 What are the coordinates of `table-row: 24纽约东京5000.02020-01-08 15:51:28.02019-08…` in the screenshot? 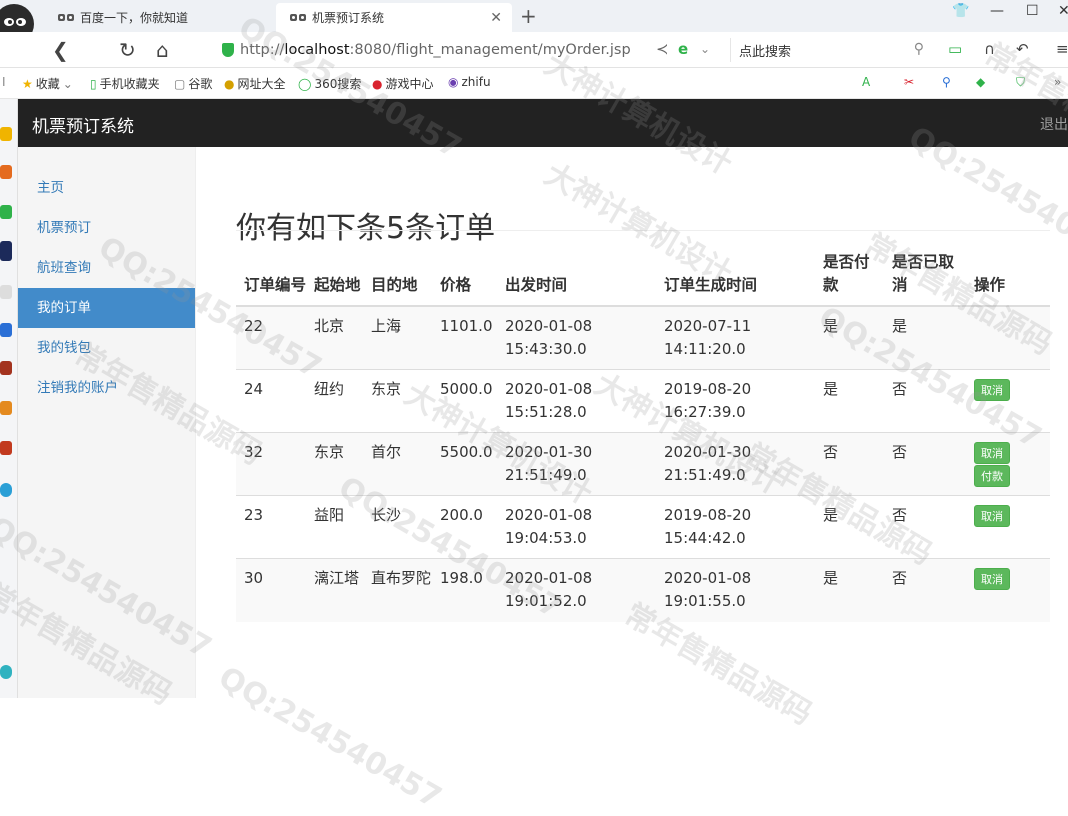 It's located at (643, 401).